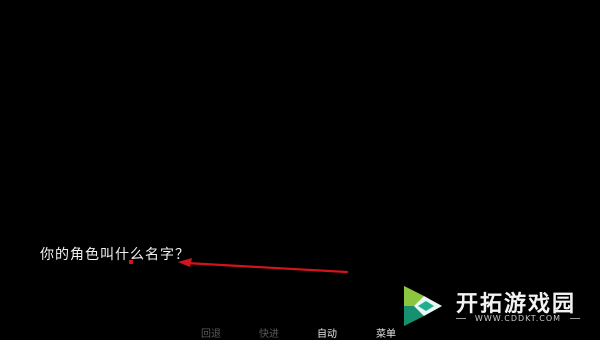 This screenshot has height=340, width=600. I want to click on menu-back-button: 回退, so click(211, 332).